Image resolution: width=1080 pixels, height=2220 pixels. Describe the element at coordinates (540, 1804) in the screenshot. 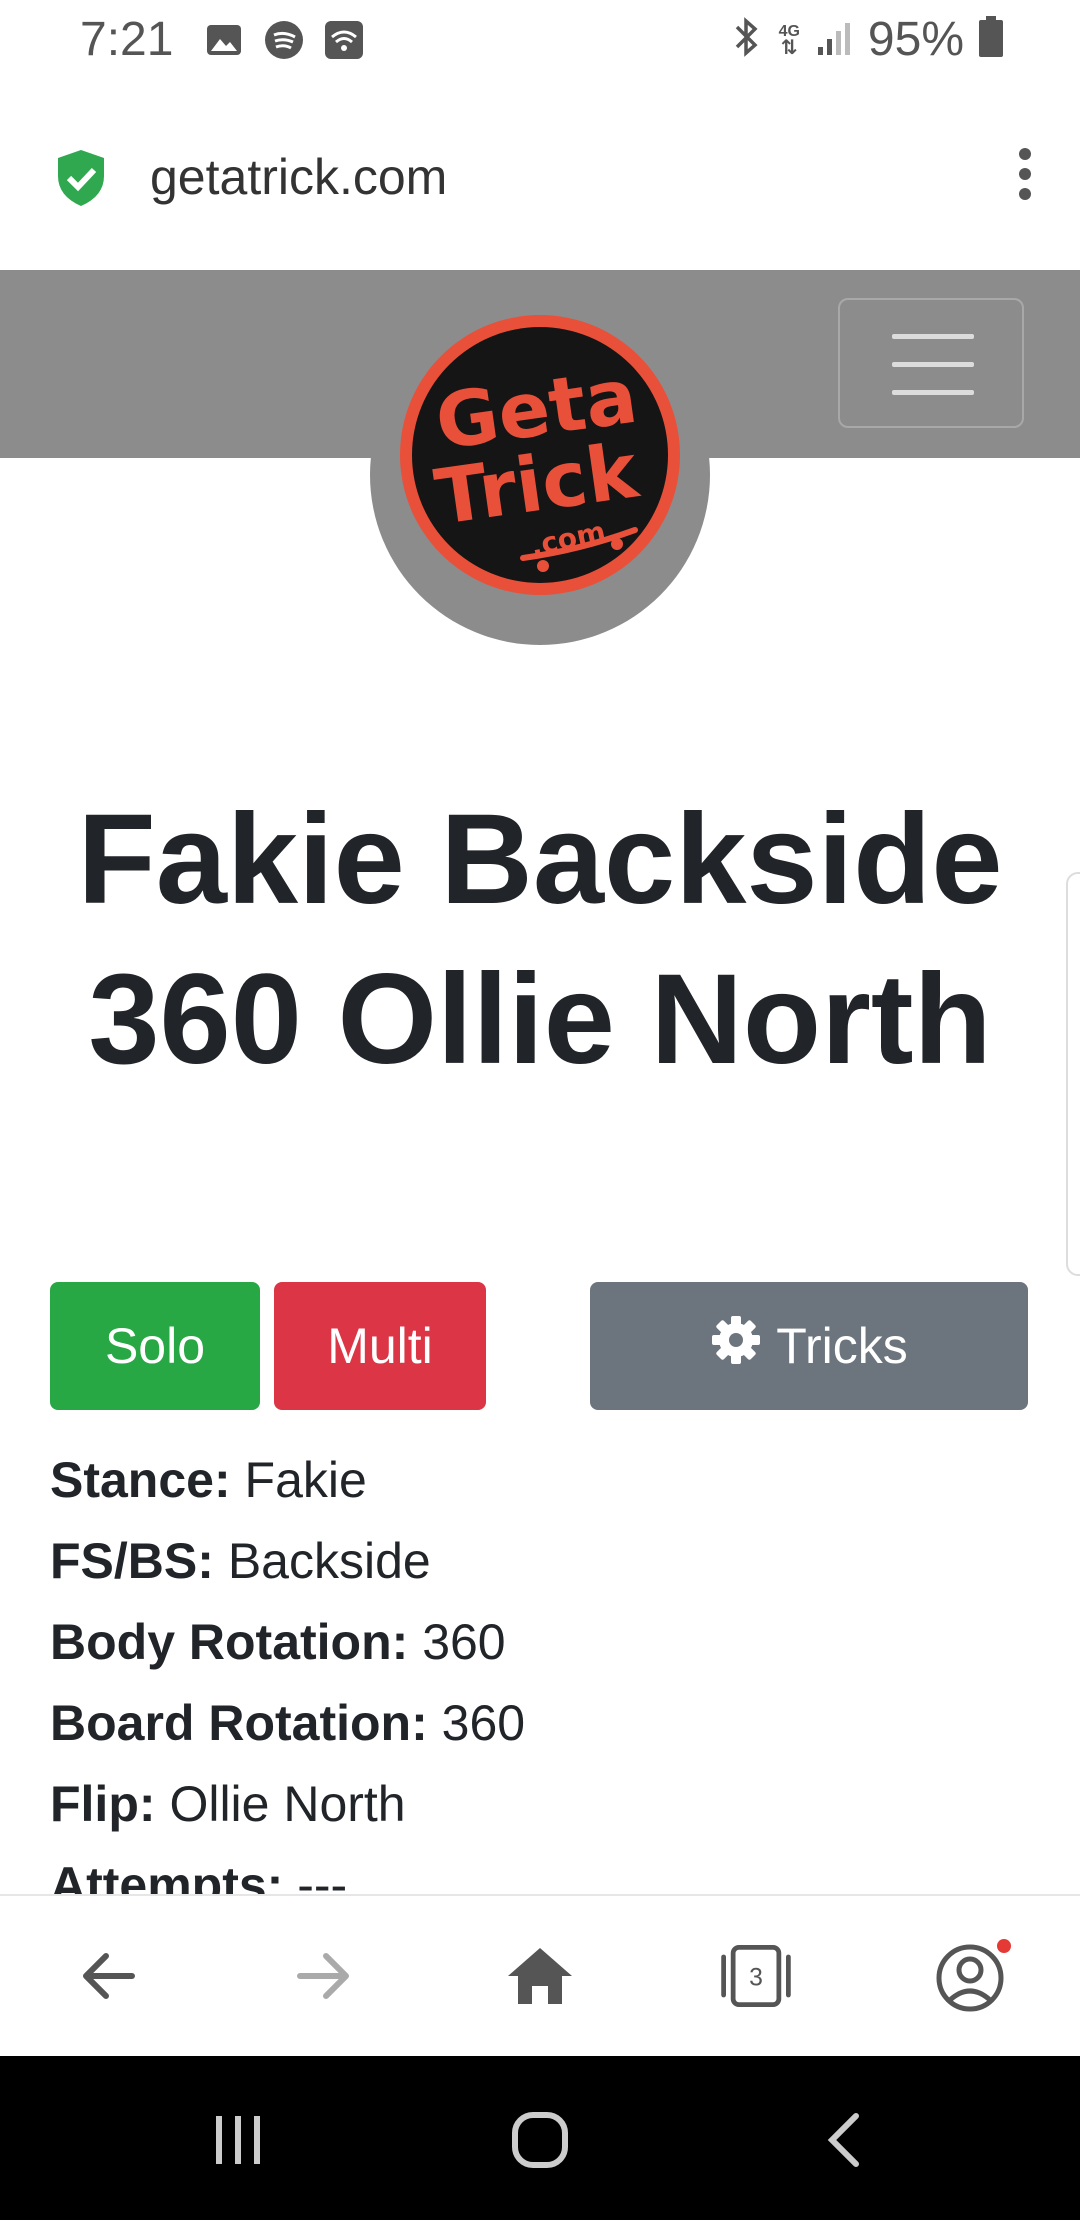

I see `detail-flip: Flip: Ollie North` at that location.